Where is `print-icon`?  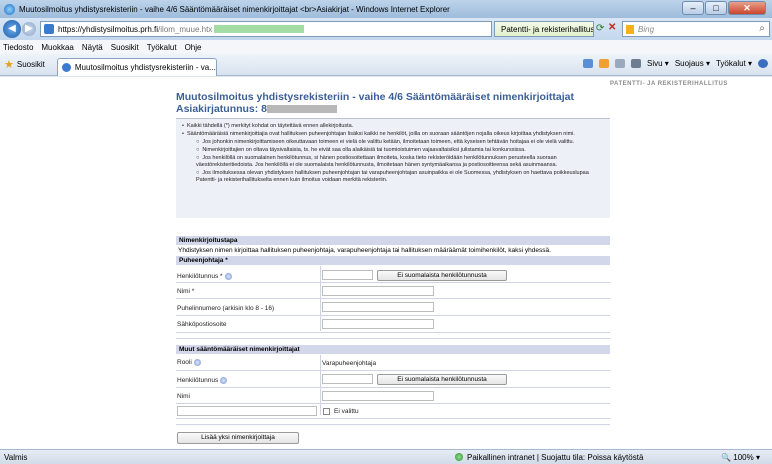 print-icon is located at coordinates (636, 63).